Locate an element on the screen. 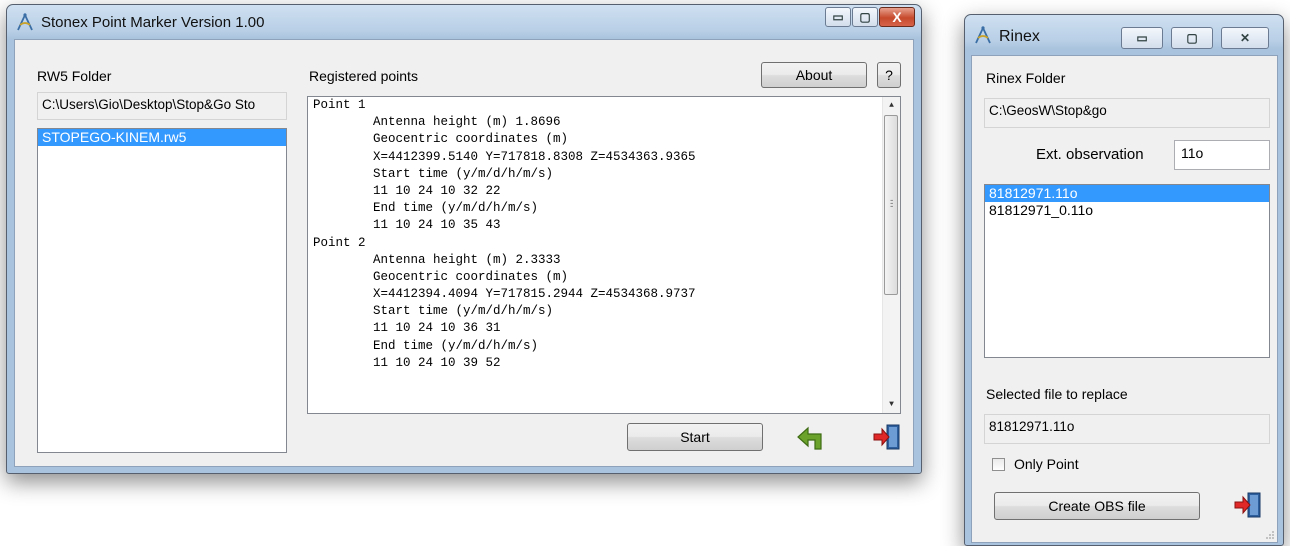 This screenshot has width=1290, height=546. rinex-maximize-button: ▢ is located at coordinates (1192, 38).